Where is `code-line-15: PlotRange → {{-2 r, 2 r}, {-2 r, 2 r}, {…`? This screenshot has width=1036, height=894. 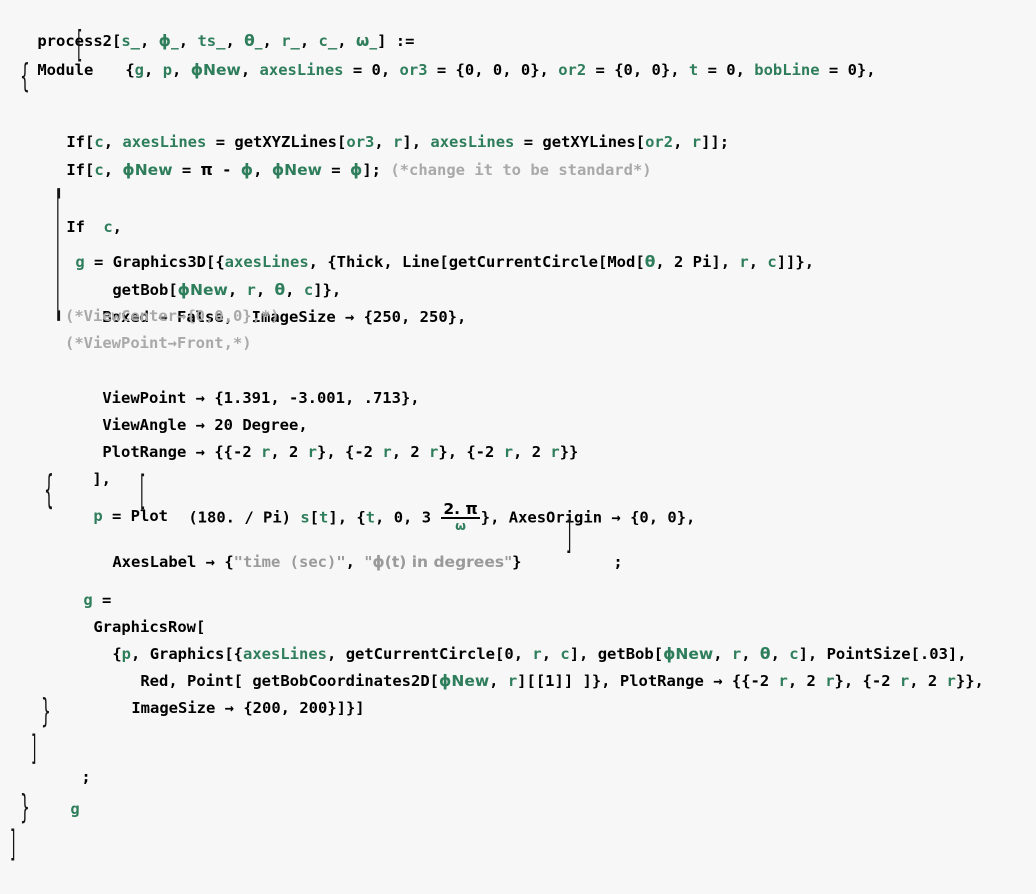
code-line-15: PlotRange → {{-2 r, 2 r}, {-2 r, 2 r}, {… is located at coordinates (321, 436).